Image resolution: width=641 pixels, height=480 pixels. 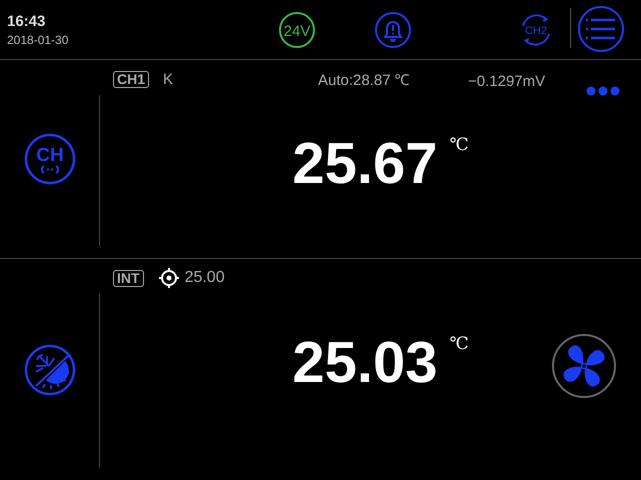 I want to click on channel-link-button: CH, so click(x=50, y=159).